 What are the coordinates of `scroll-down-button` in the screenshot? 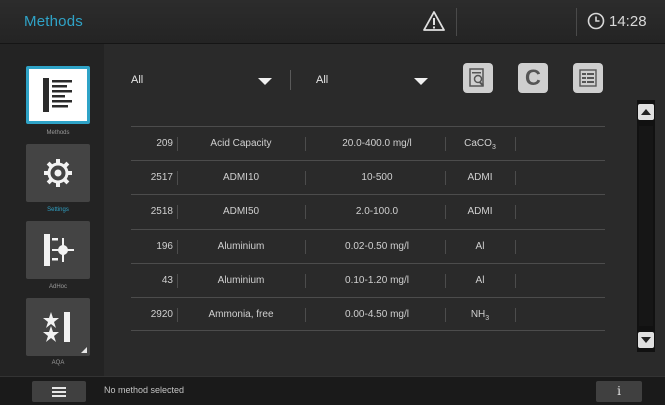 It's located at (646, 340).